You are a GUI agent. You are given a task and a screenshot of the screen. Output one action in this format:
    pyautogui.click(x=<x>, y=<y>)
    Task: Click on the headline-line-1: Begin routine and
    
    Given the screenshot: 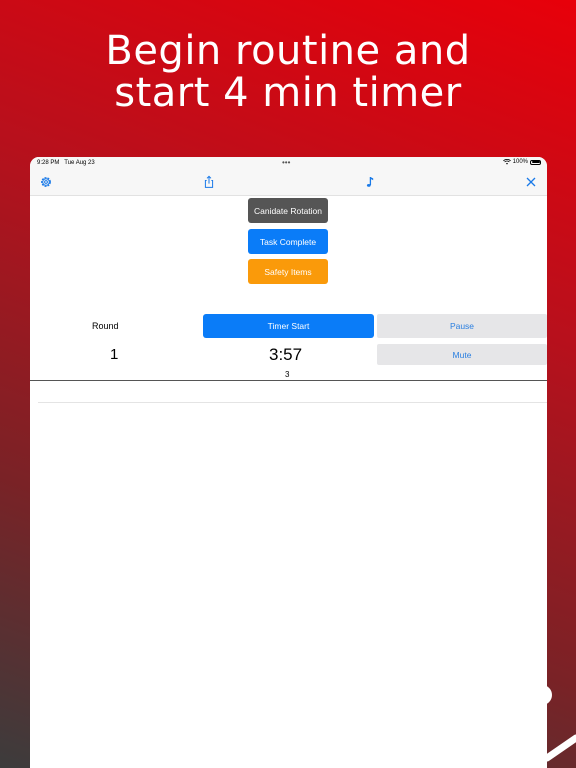 What is the action you would take?
    pyautogui.click(x=288, y=51)
    